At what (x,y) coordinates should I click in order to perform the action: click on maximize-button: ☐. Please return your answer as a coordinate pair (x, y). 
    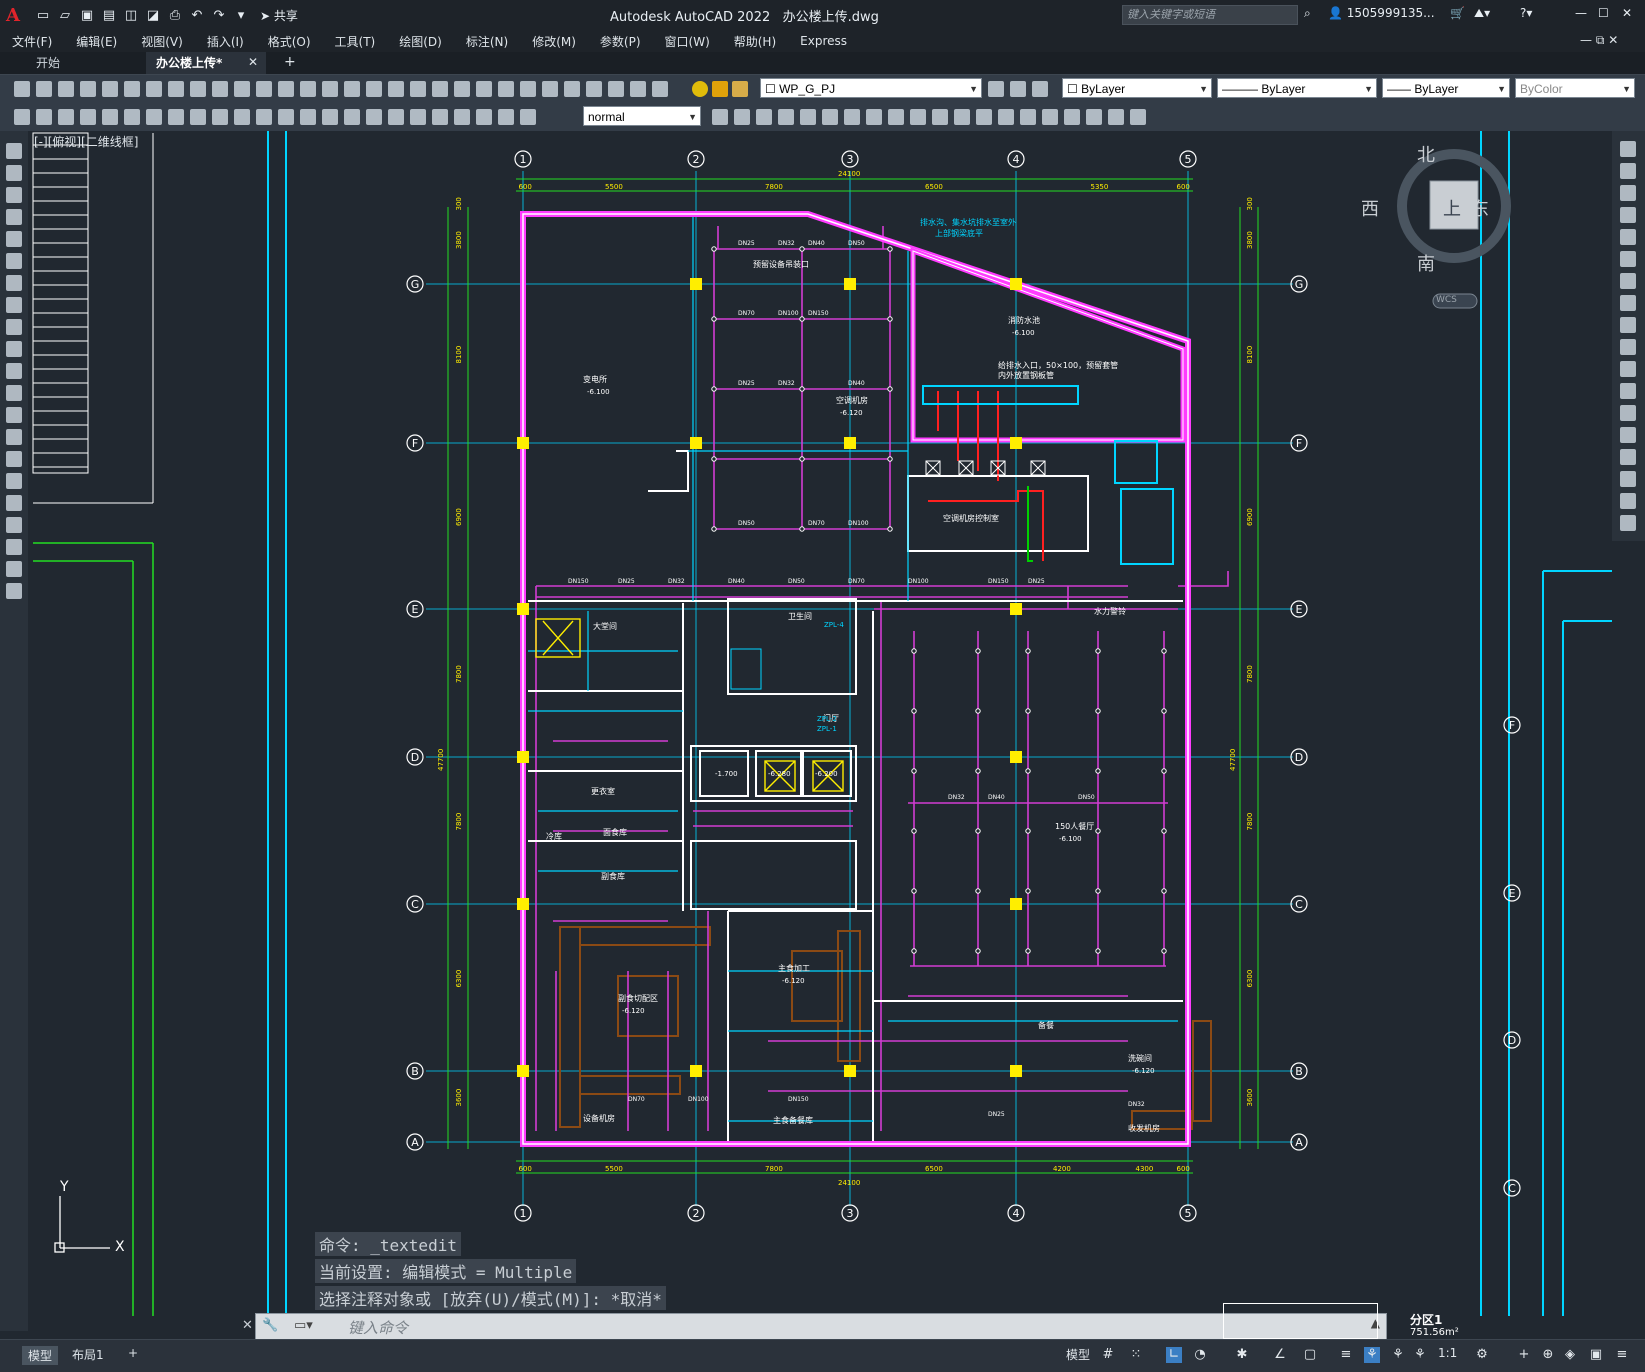
    Looking at the image, I should click on (1603, 13).